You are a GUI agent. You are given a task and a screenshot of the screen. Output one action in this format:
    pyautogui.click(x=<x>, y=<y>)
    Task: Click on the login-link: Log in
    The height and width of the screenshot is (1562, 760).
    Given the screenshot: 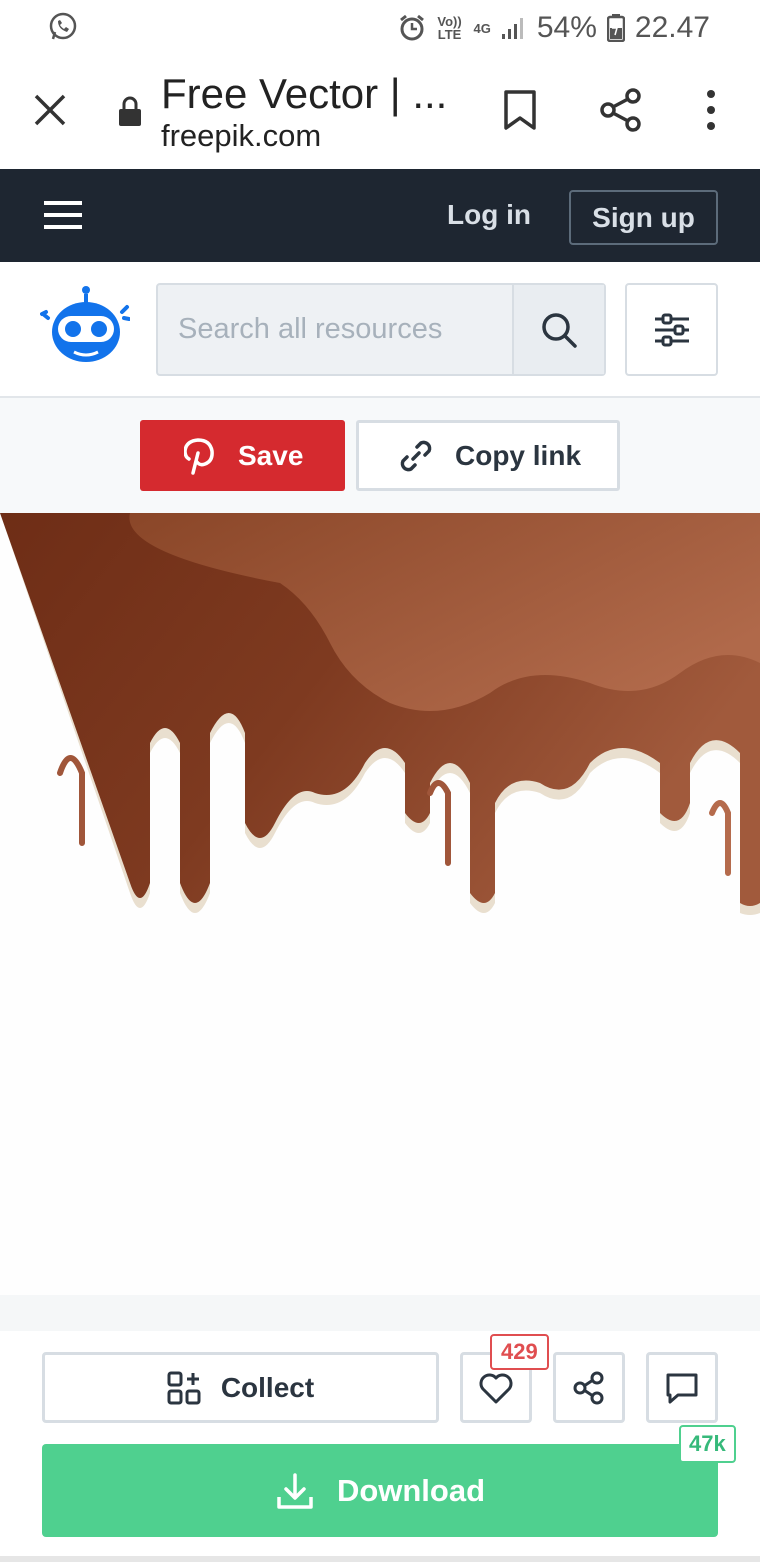 What is the action you would take?
    pyautogui.click(x=489, y=215)
    